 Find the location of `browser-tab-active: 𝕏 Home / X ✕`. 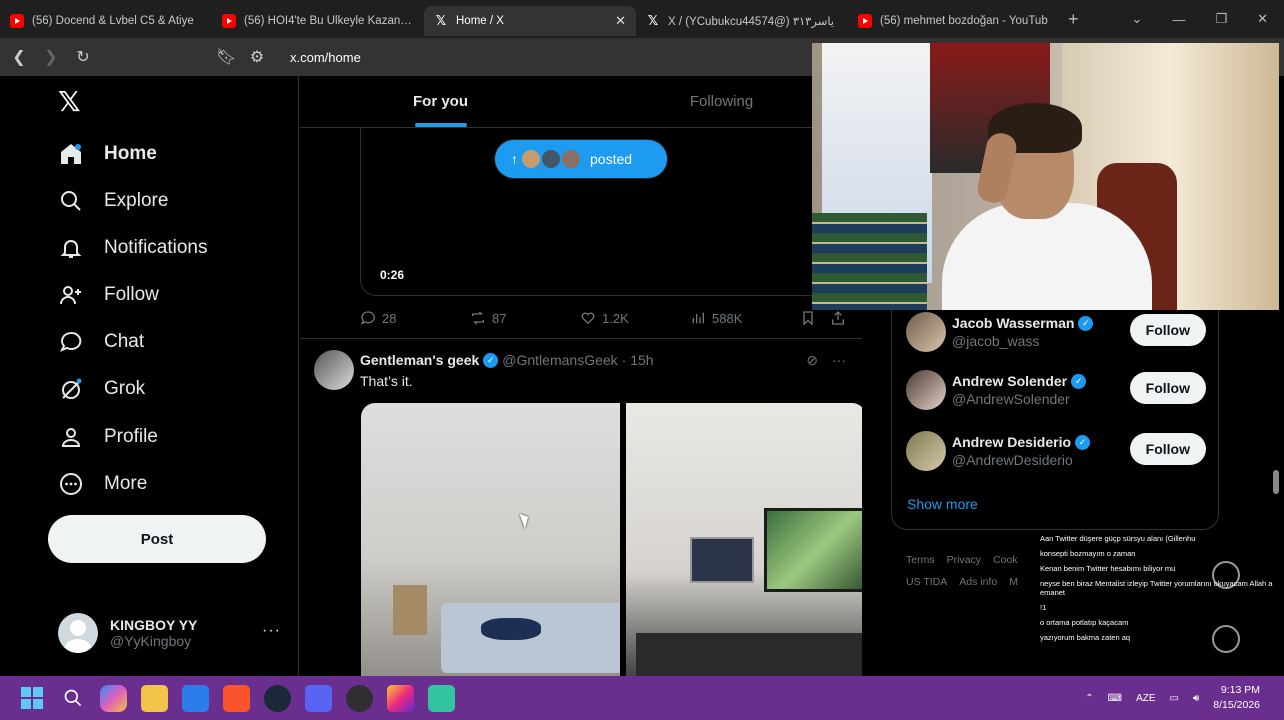

browser-tab-active: 𝕏 Home / X ✕ is located at coordinates (530, 21).